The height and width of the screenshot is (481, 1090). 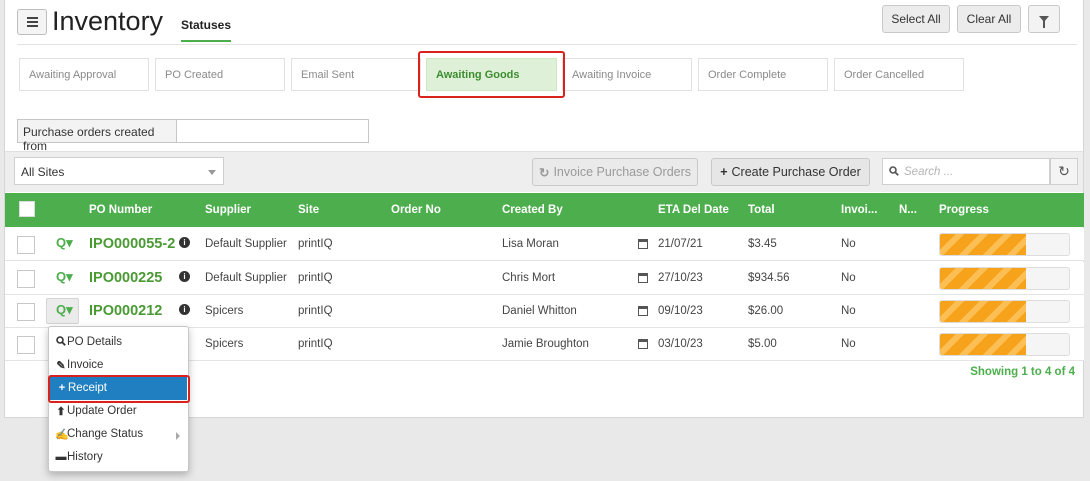 I want to click on menu-item-po-details: PO Details, so click(x=118, y=342).